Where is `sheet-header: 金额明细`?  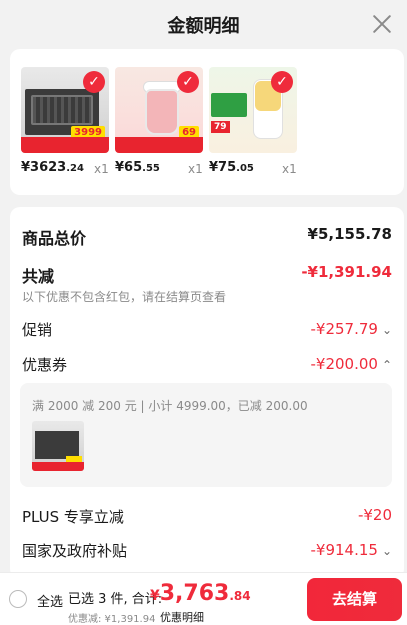
sheet-header: 金额明细 is located at coordinates (203, 24).